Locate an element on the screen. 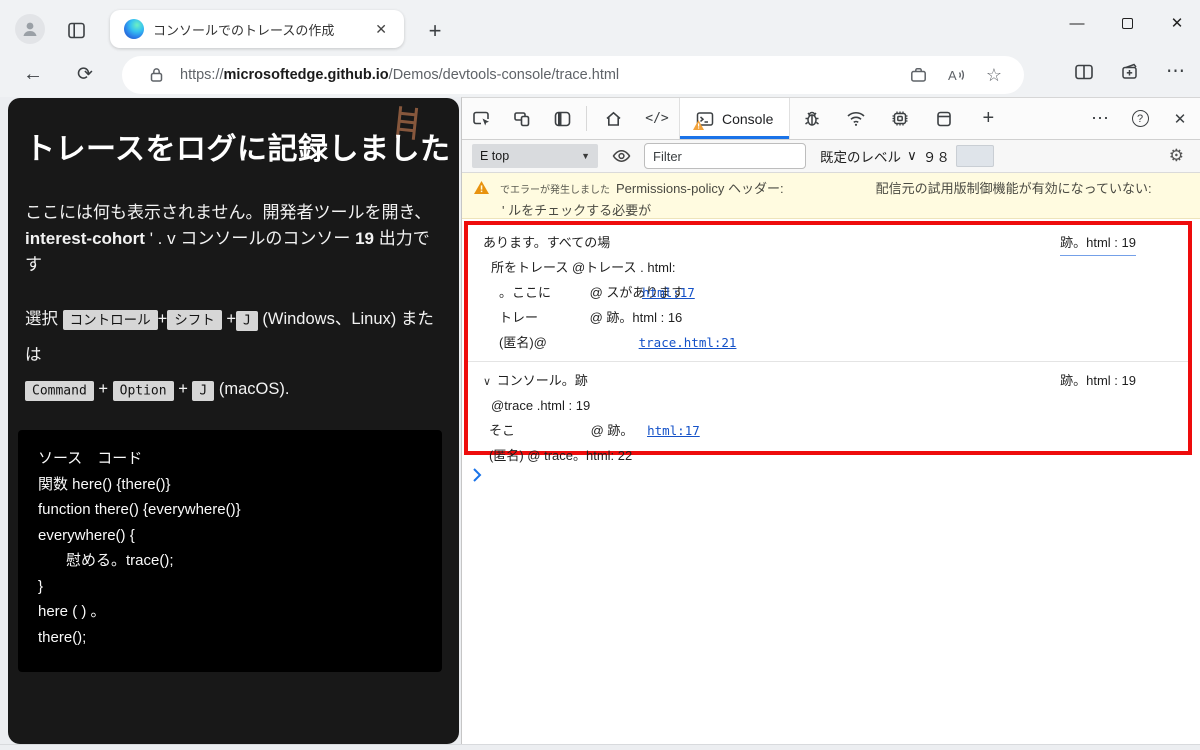 The width and height of the screenshot is (1200, 750). tab-welcome-home-icon is located at coordinates (613, 118).